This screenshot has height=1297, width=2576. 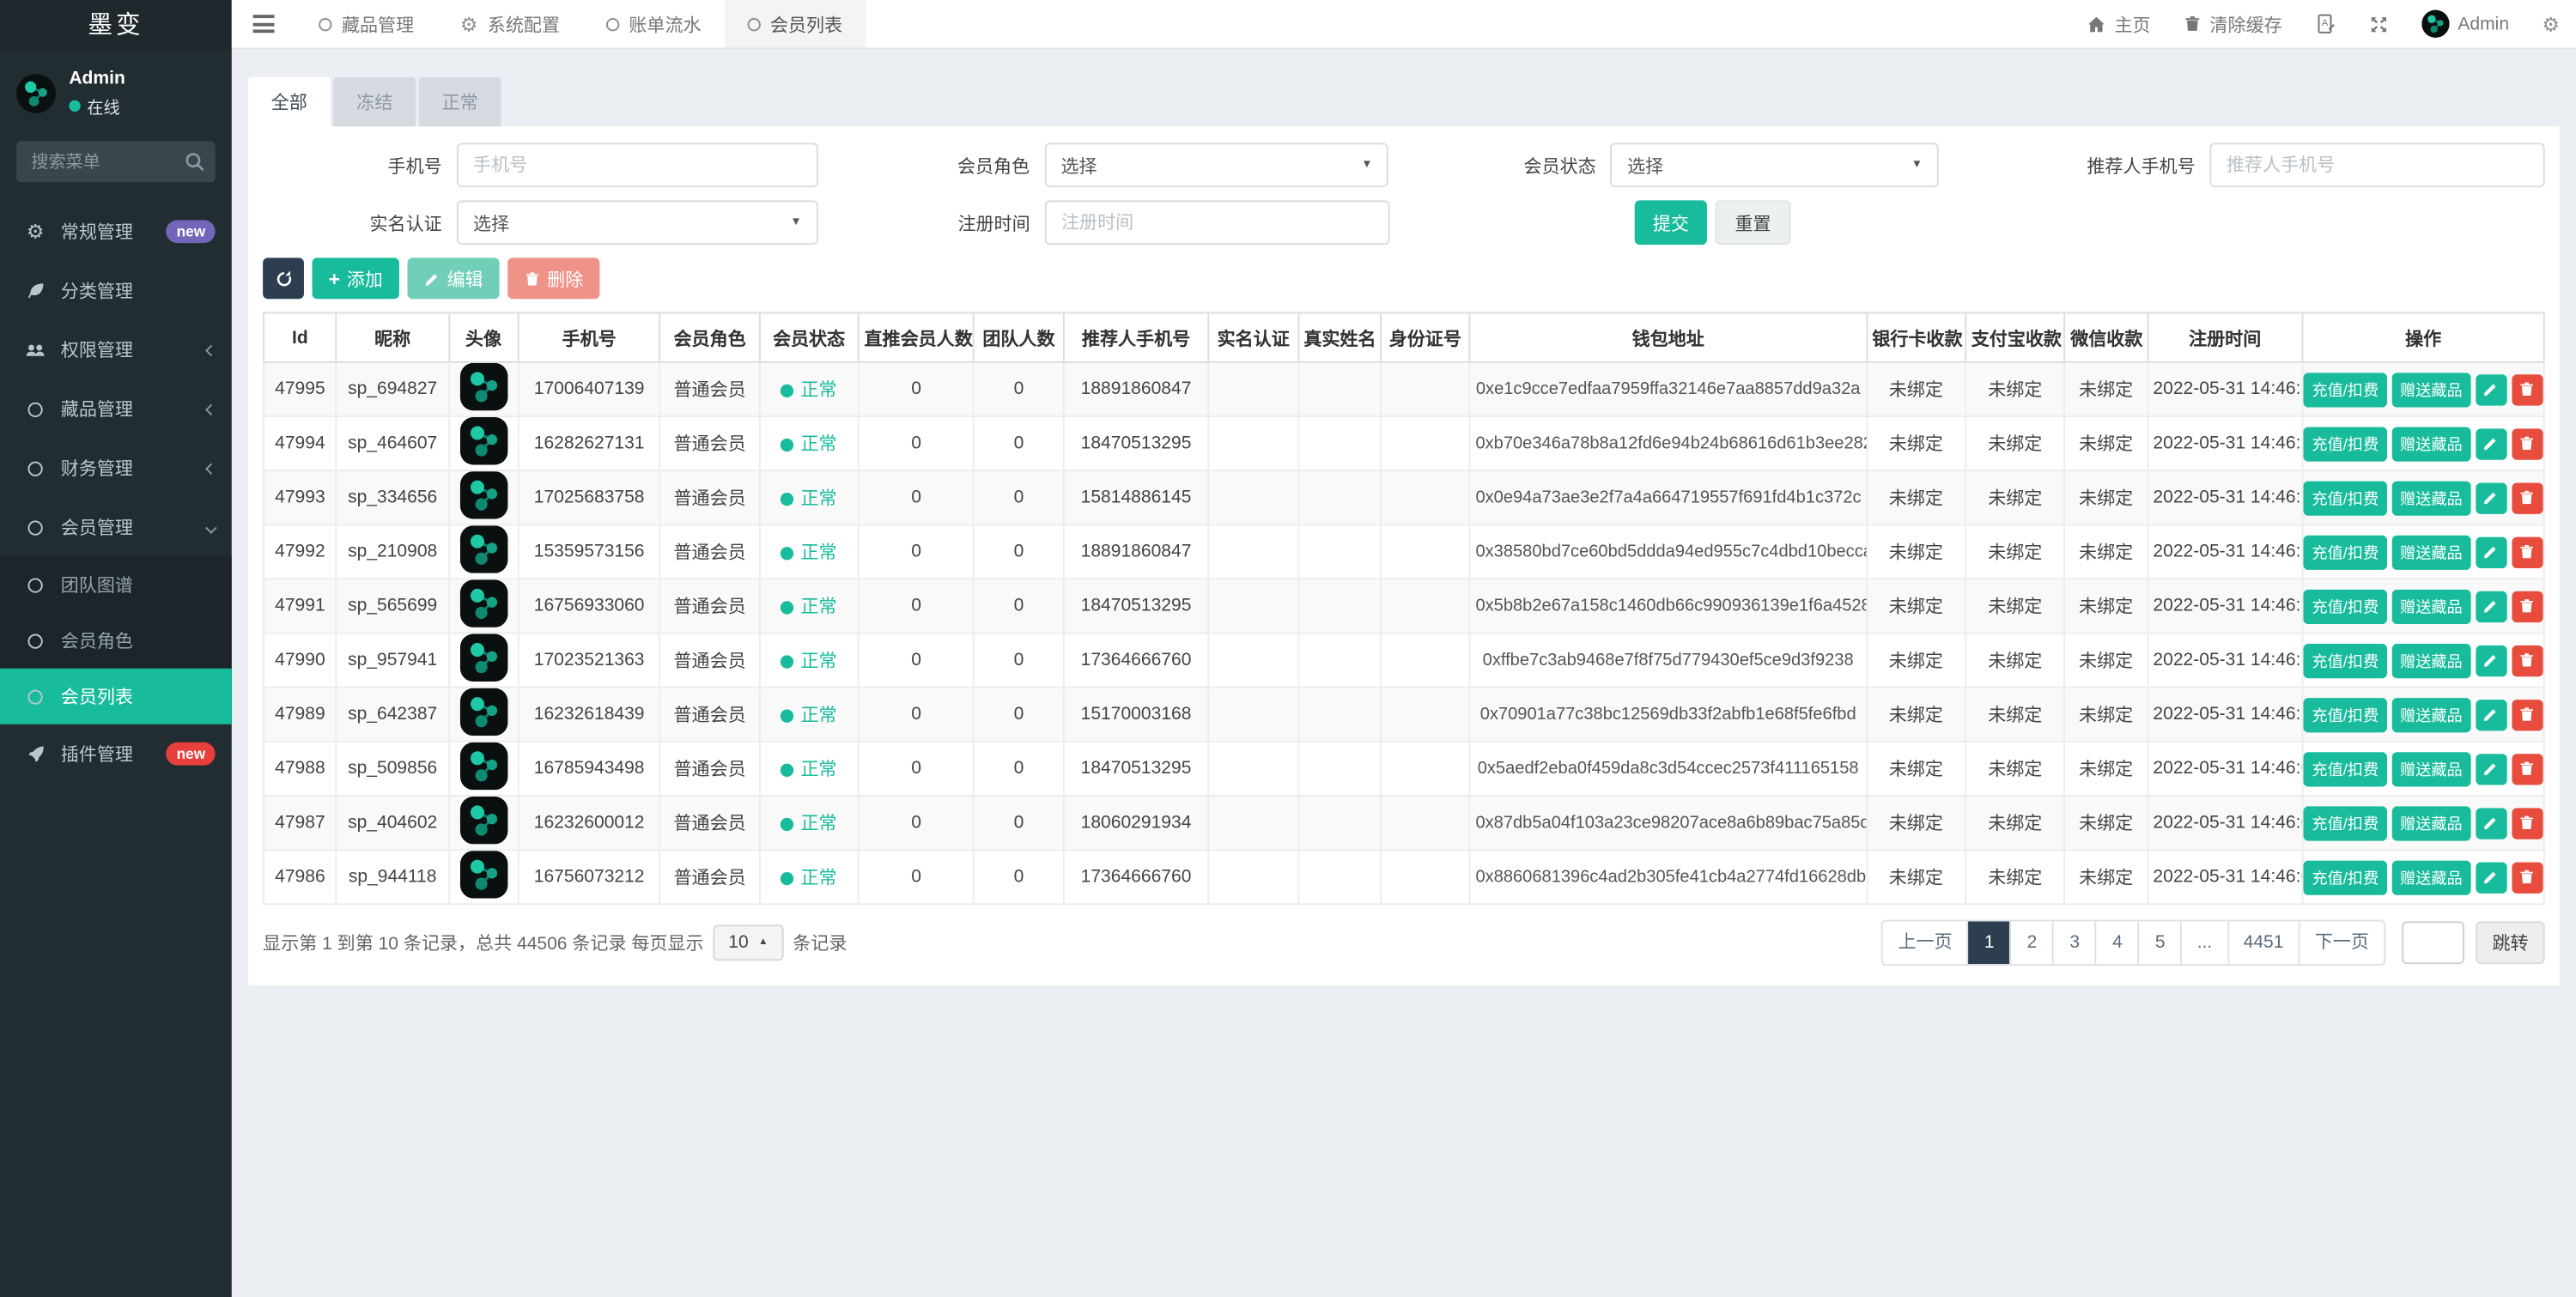 I want to click on add-button: + 添加, so click(x=355, y=279).